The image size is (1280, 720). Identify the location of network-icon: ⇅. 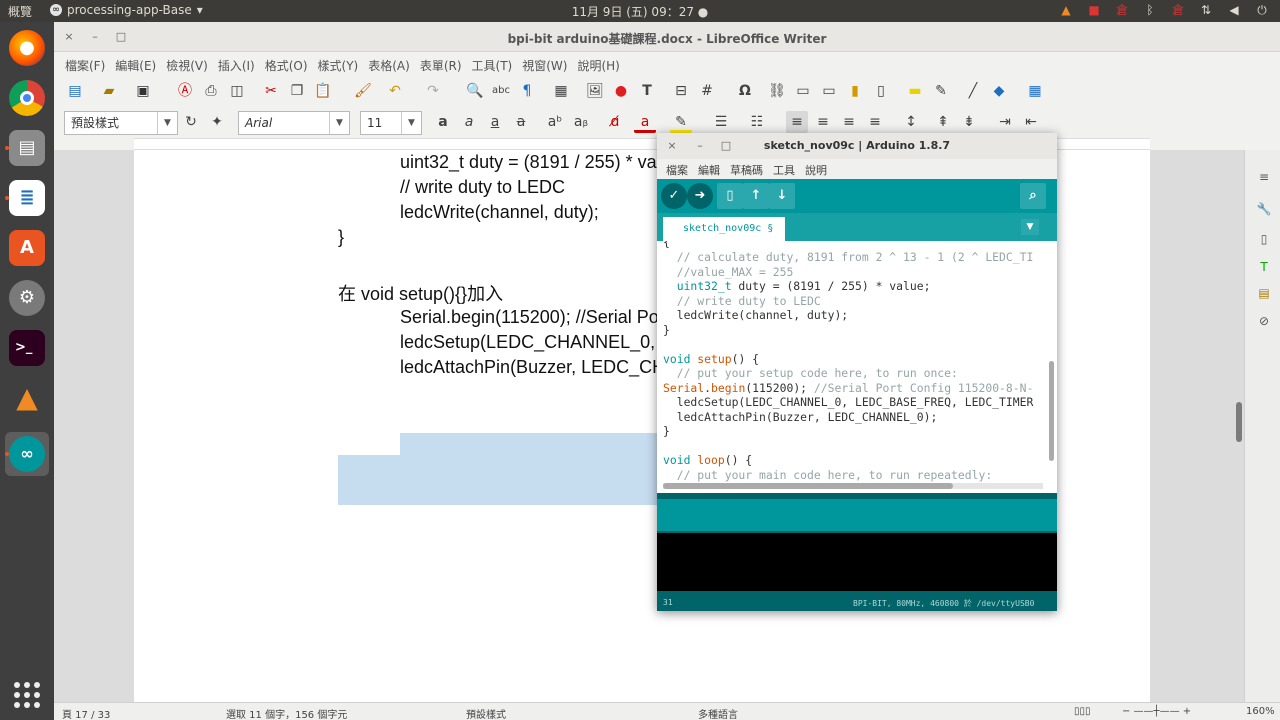
(1206, 10).